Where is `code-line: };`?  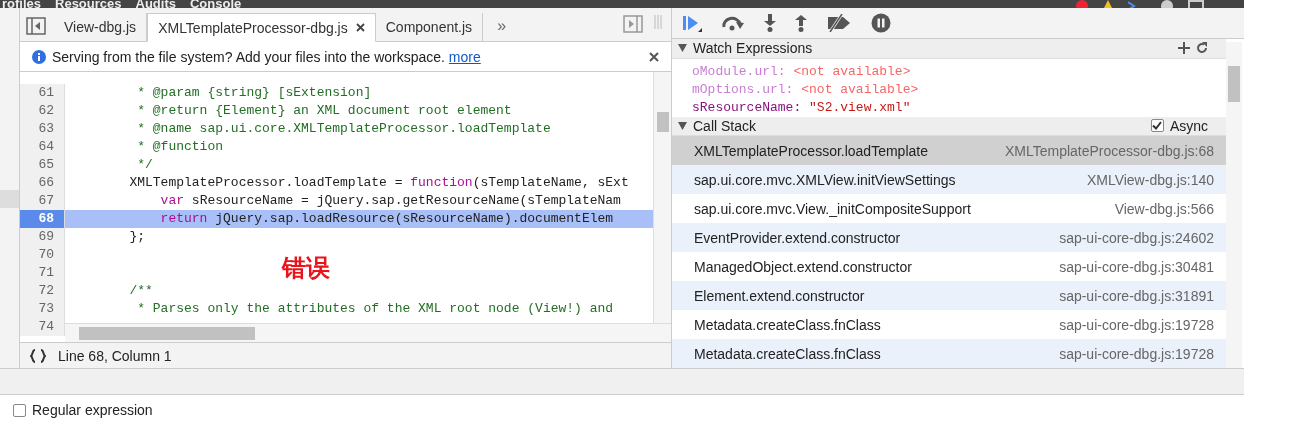
code-line: }; is located at coordinates (137, 237).